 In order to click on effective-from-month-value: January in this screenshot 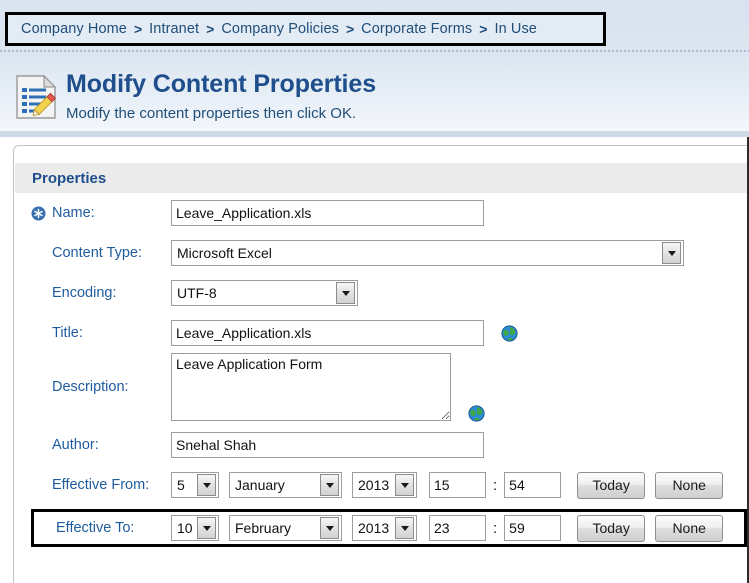, I will do `click(260, 485)`.